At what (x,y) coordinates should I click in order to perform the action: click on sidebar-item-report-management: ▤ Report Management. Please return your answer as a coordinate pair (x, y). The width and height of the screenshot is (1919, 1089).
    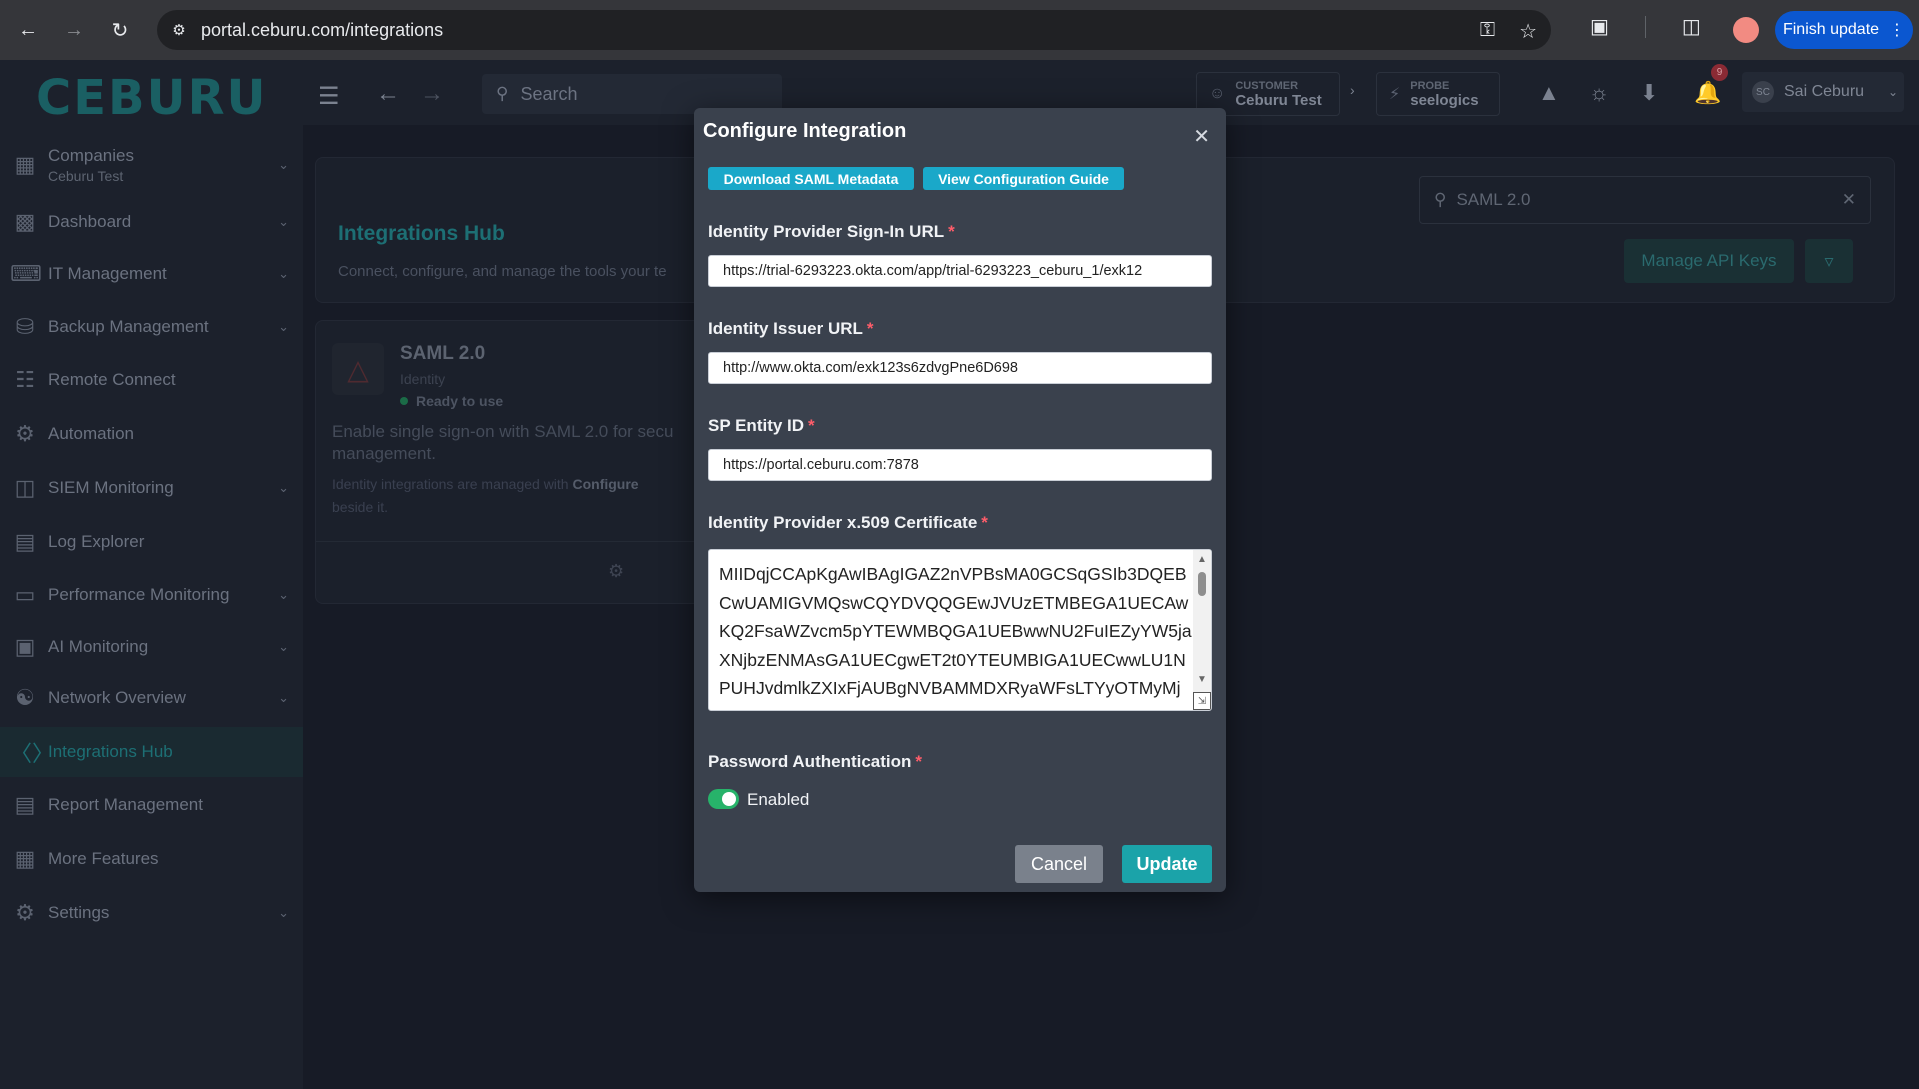
    Looking at the image, I should click on (151, 805).